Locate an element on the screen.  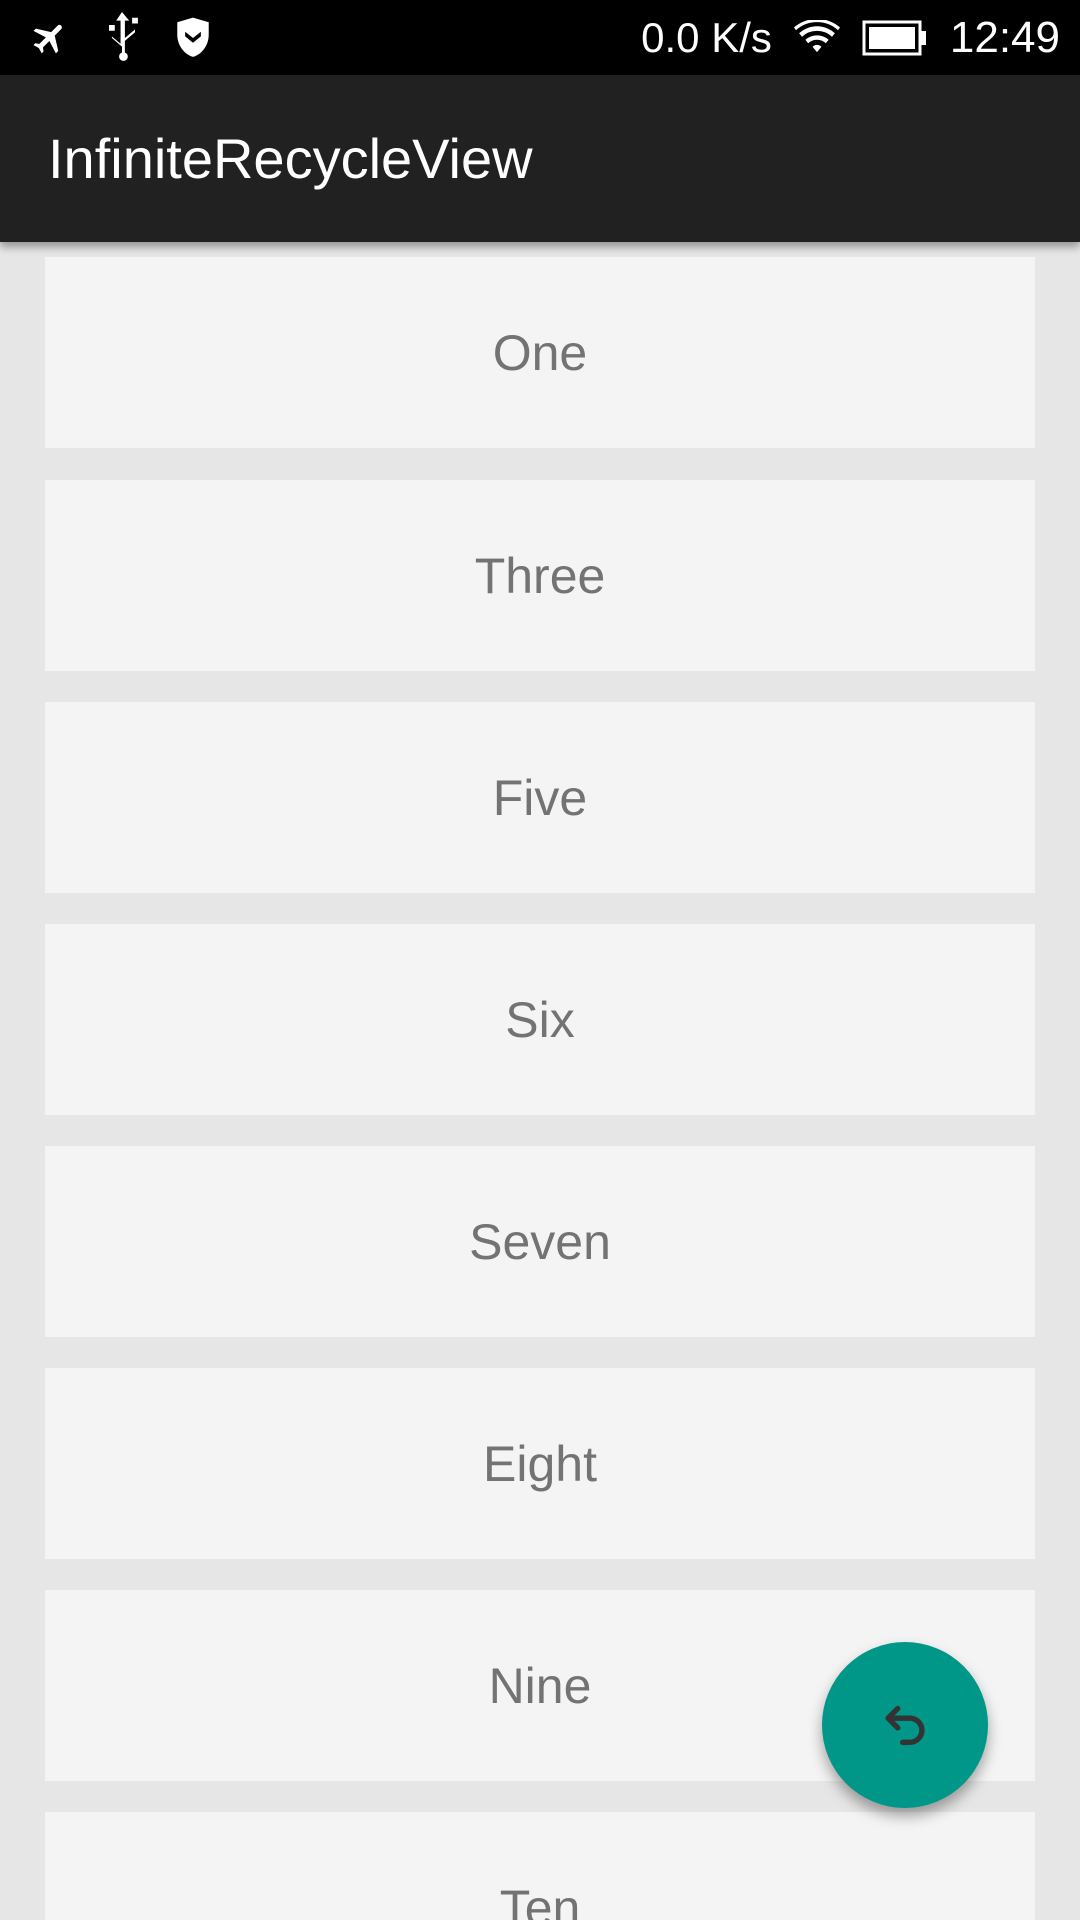
usb-icon is located at coordinates (122, 37).